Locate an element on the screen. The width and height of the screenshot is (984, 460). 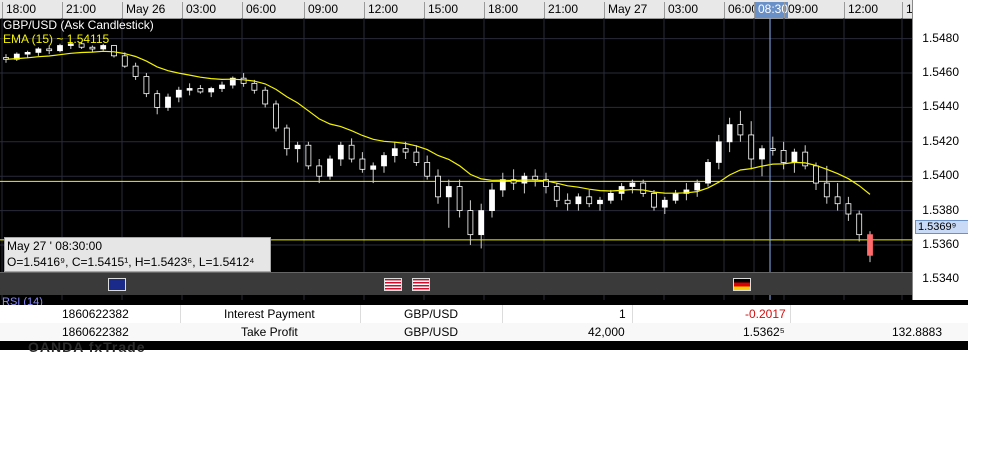
chart-title: GBP/USD (Ask Candlestick) is located at coordinates (78, 25).